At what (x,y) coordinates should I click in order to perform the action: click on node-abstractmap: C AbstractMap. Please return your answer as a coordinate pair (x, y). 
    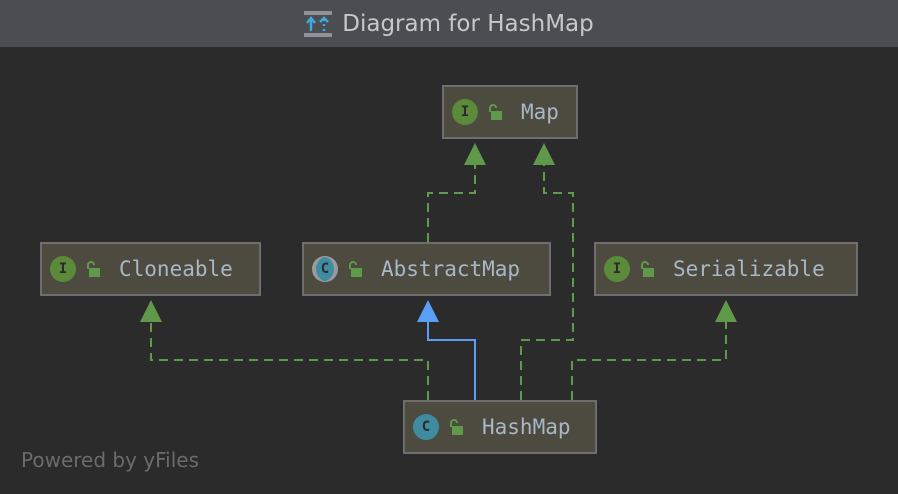
    Looking at the image, I should click on (426, 269).